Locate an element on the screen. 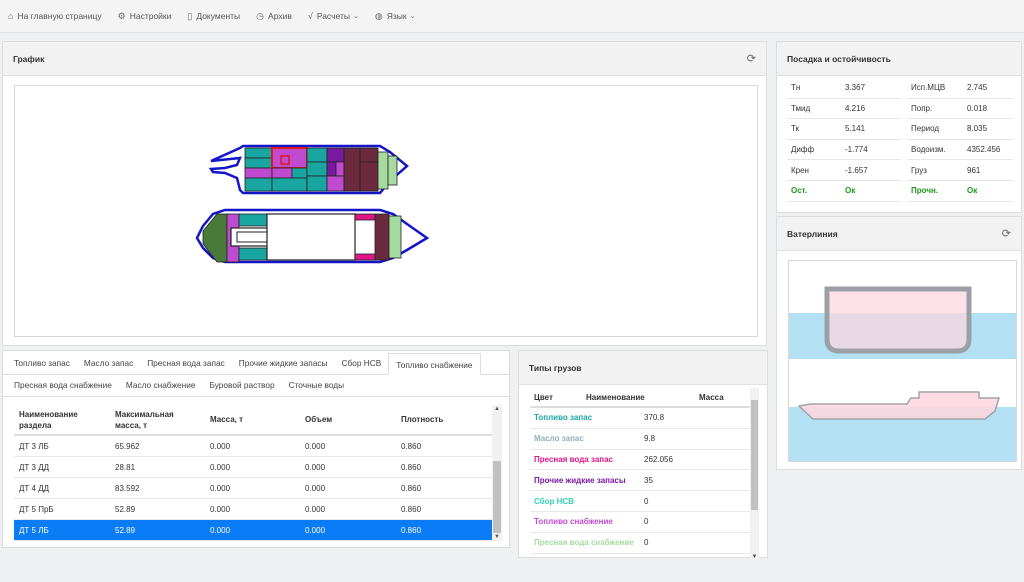 This screenshot has height=582, width=1024. list-item: Прочие жидкие запасы 35 is located at coordinates (644, 481).